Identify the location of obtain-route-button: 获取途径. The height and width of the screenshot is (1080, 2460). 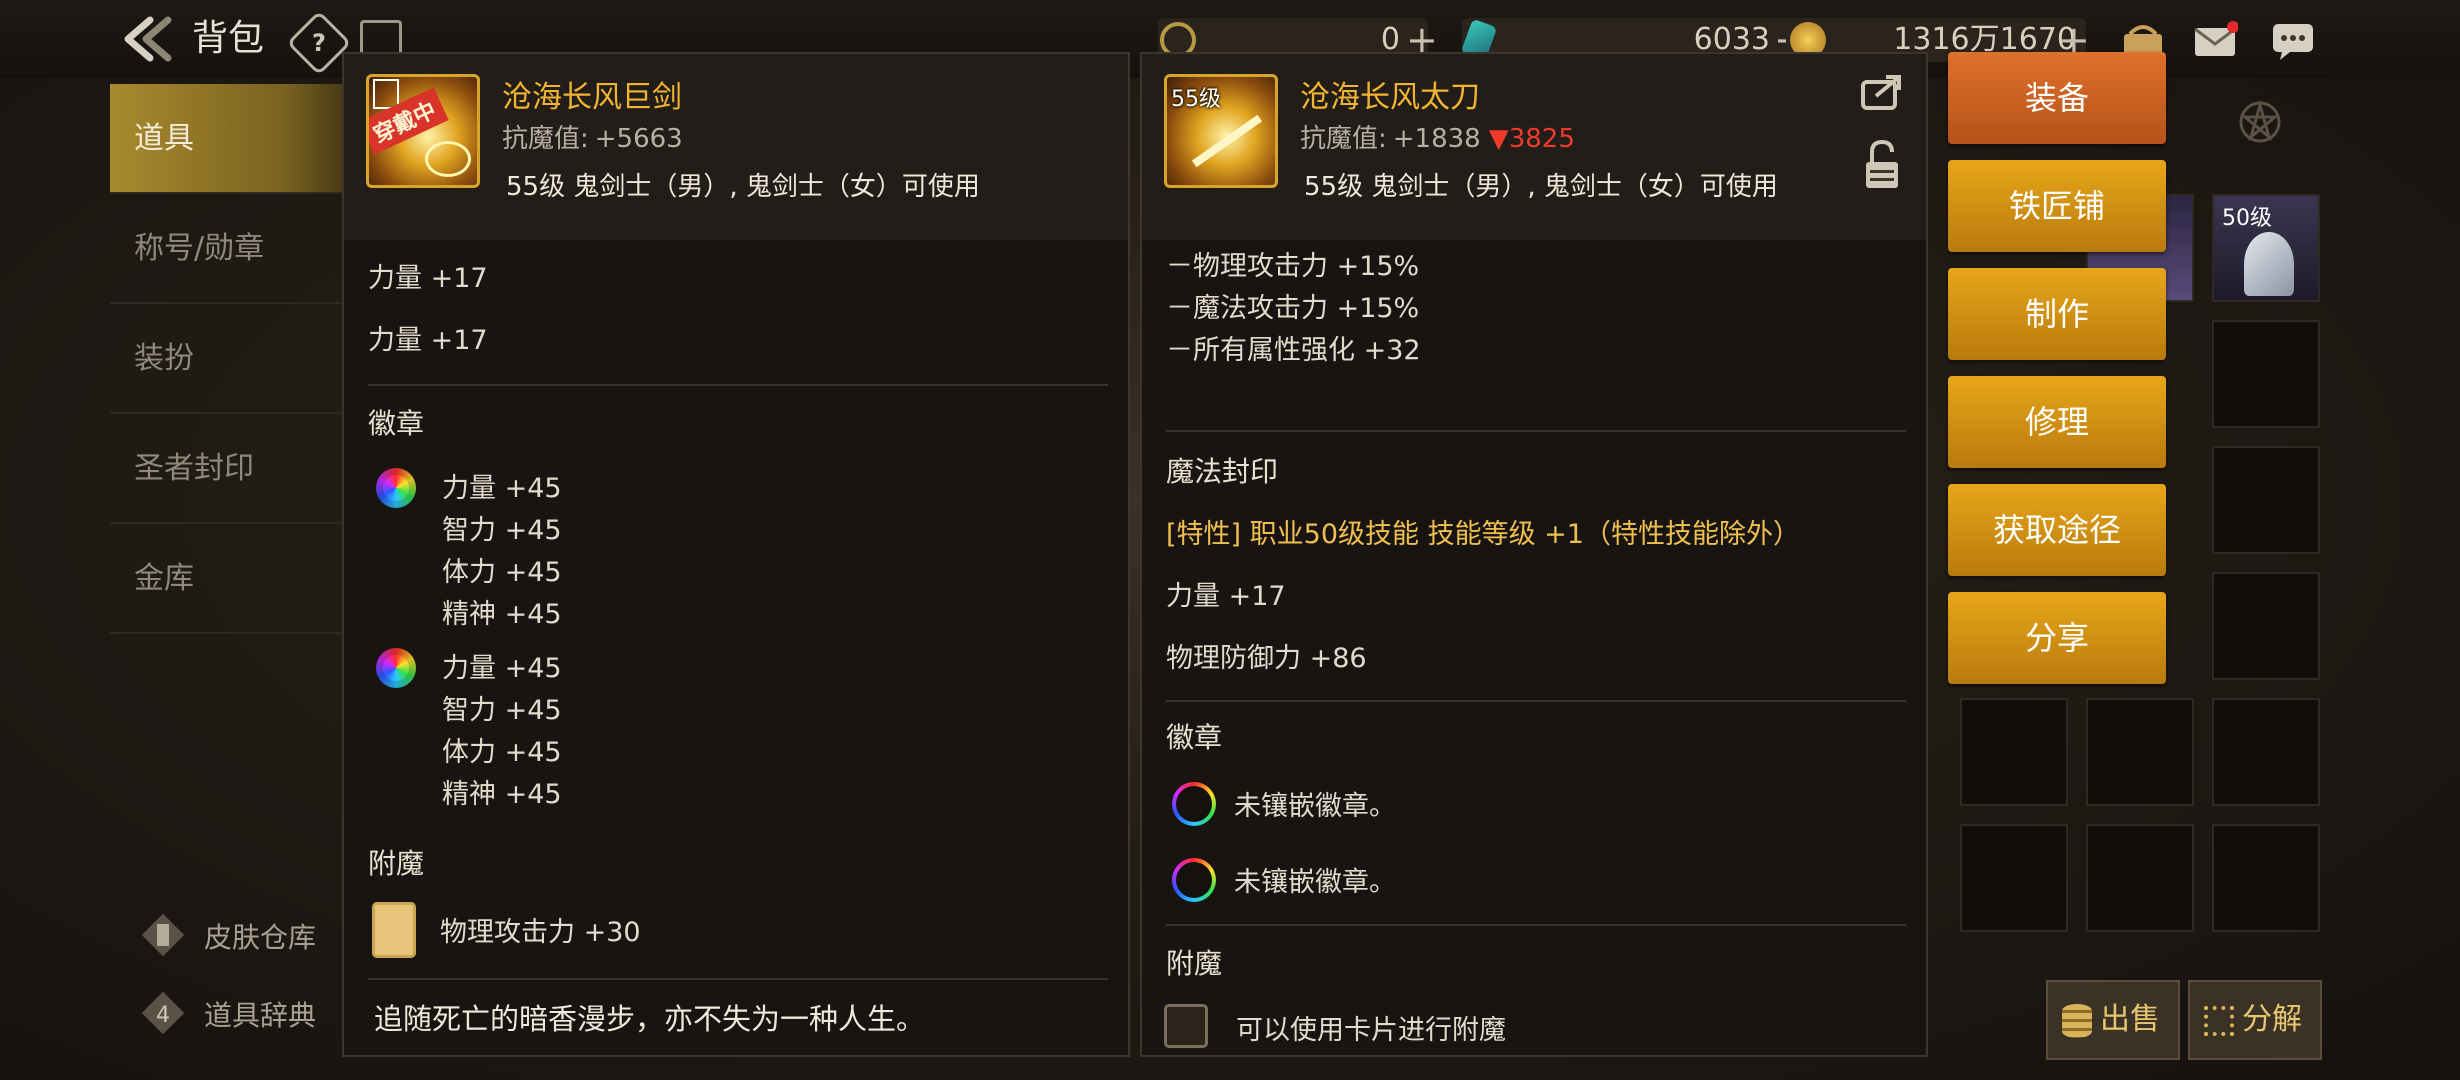
(2057, 530).